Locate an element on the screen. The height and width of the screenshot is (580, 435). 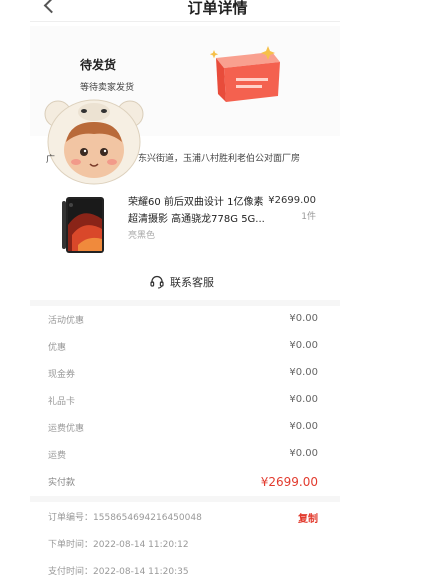
shipping-address: 东兴街道，玉浦八村胜利老伯公对面厂房 is located at coordinates (195, 159).